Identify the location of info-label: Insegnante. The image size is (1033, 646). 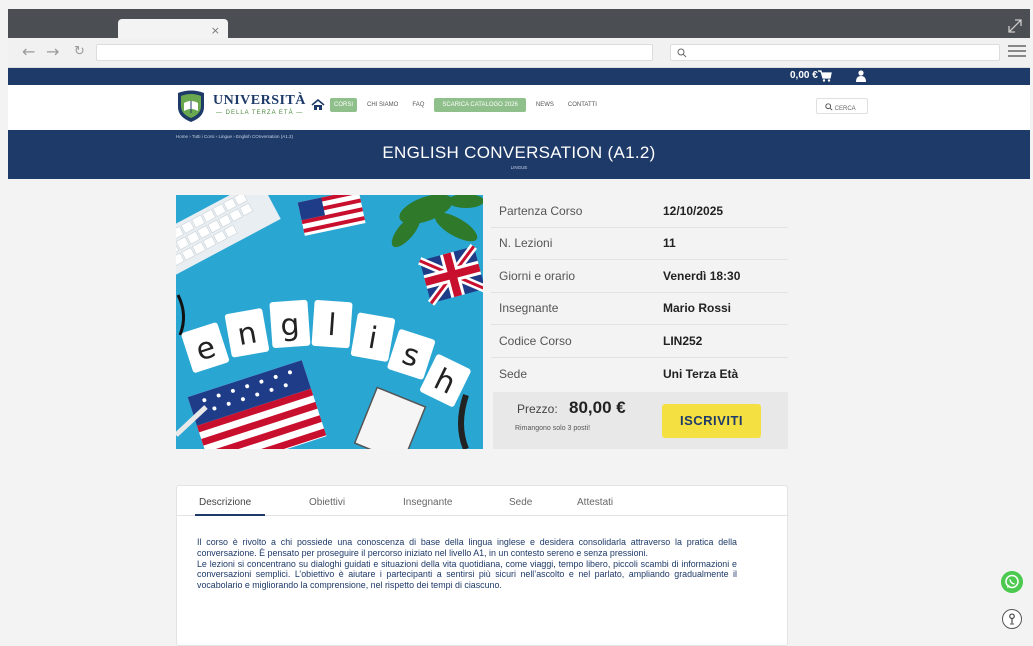
(529, 308).